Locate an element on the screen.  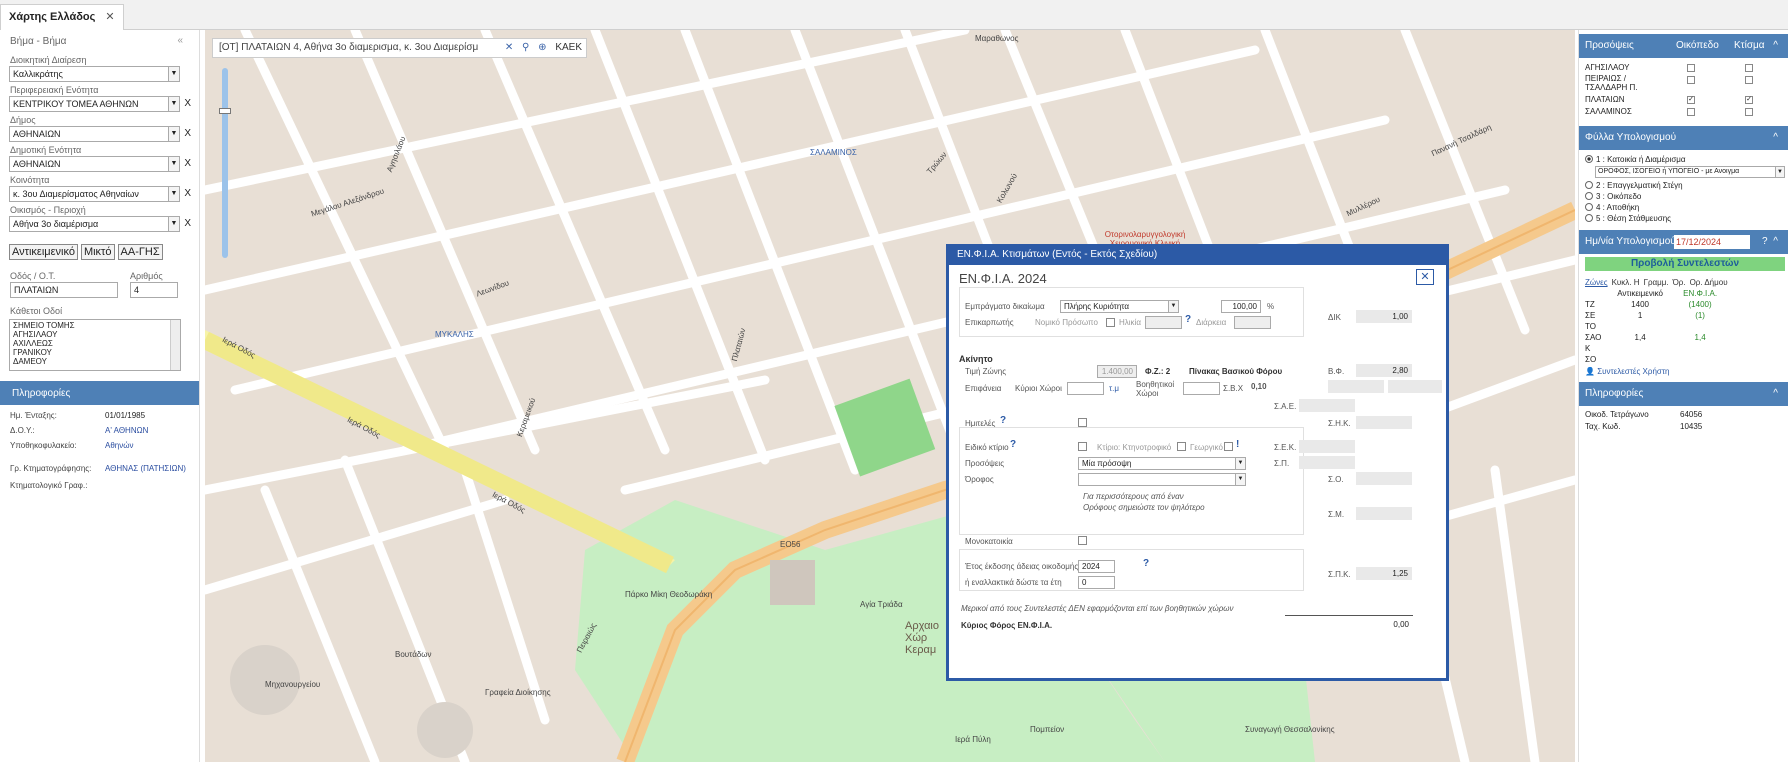
half-built-checkbox is located at coordinates (1082, 422).